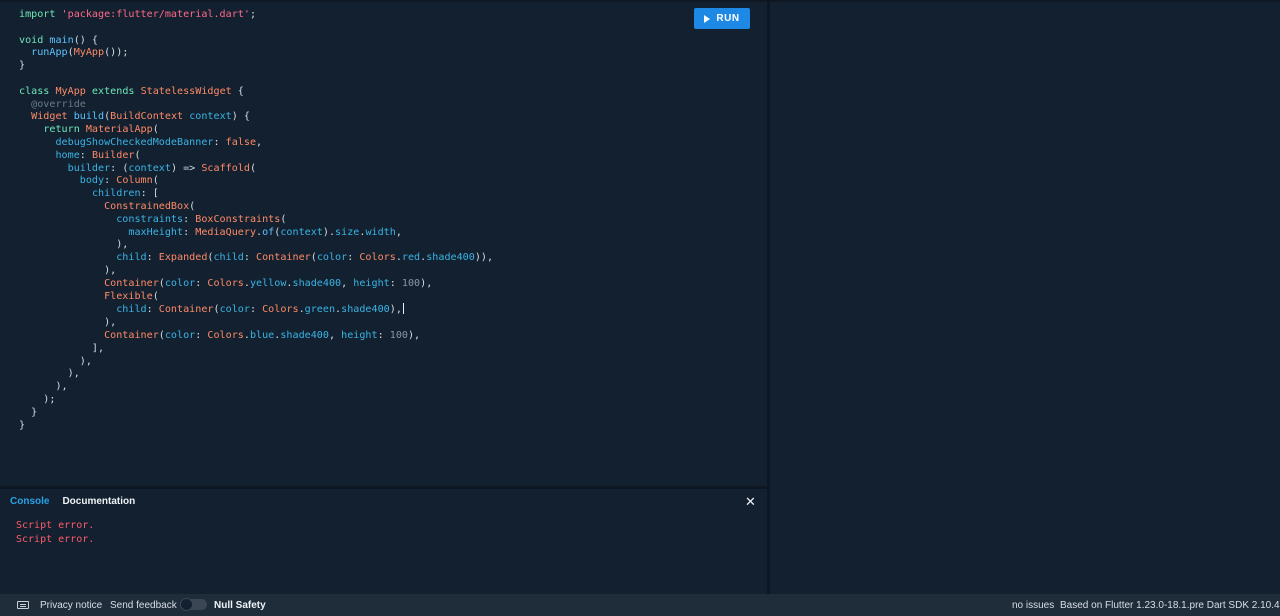 The width and height of the screenshot is (1280, 616). Describe the element at coordinates (61, 130) in the screenshot. I see `code-token: return` at that location.